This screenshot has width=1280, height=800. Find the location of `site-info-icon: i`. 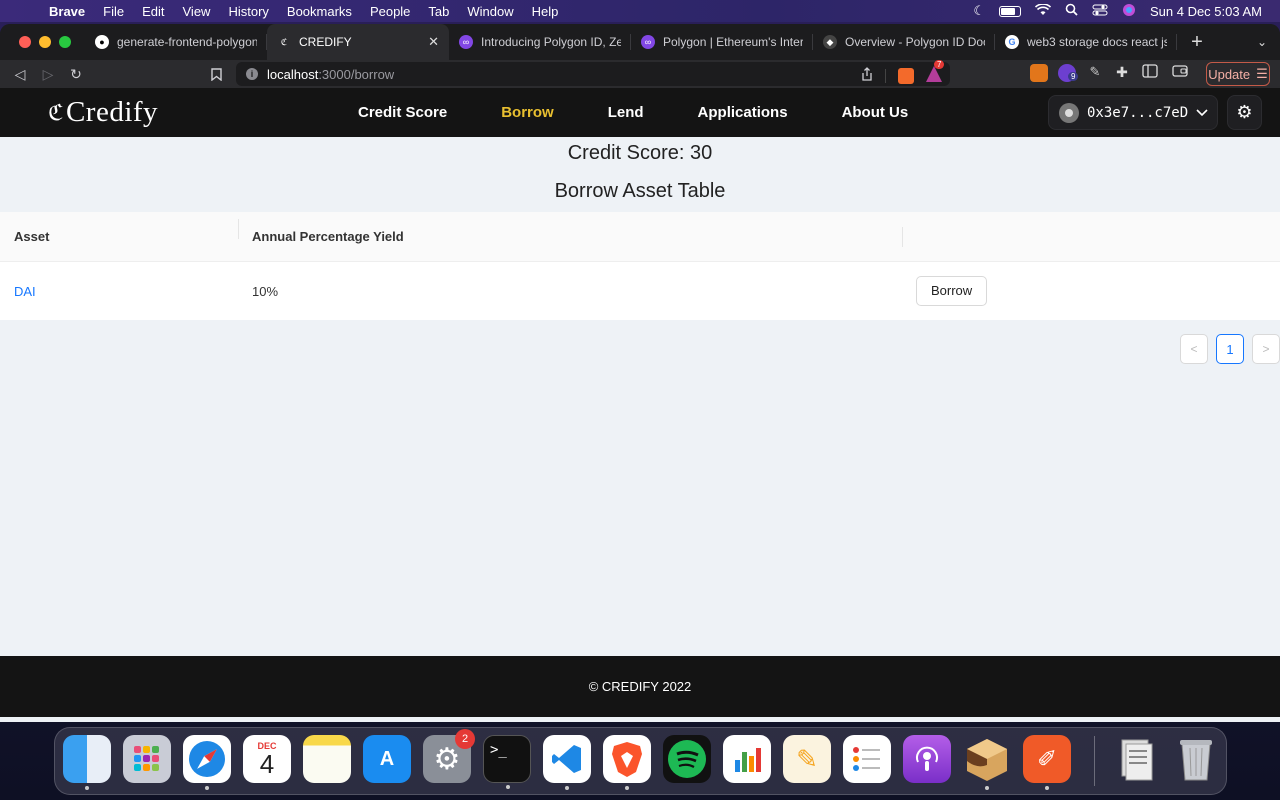

site-info-icon: i is located at coordinates (252, 74).